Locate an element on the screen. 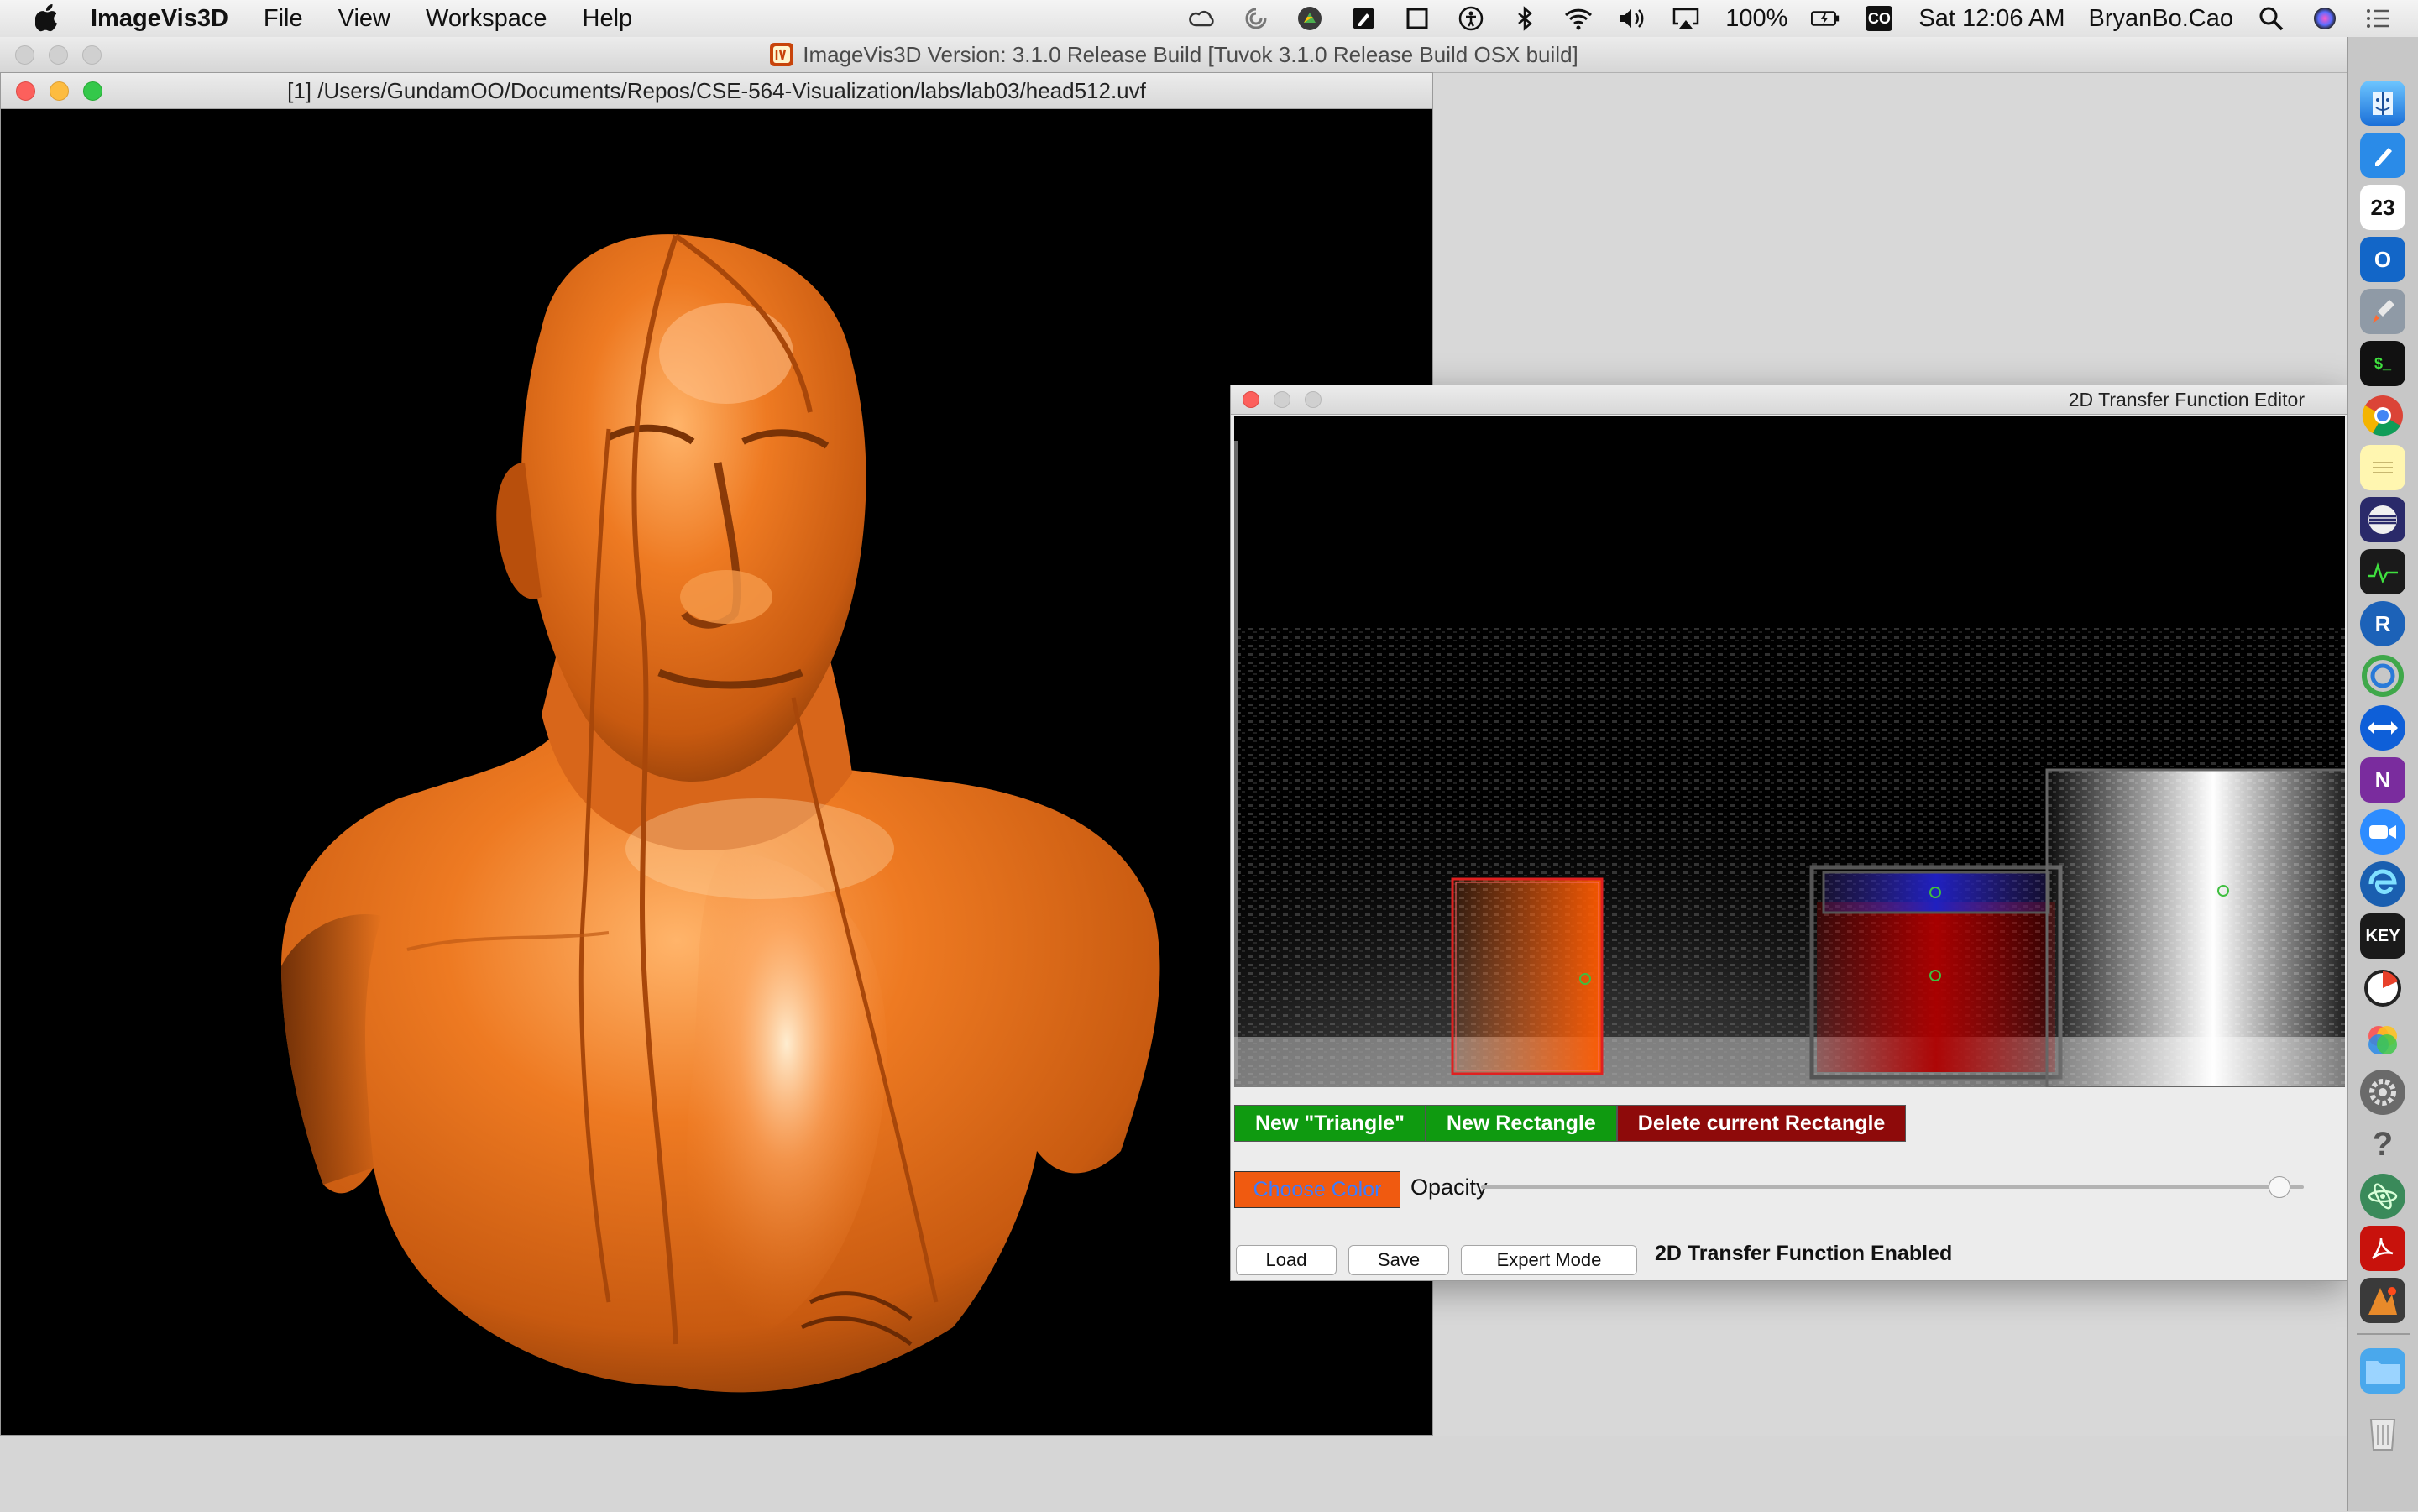 The image size is (2418, 1512). new-triangle-button: New "Triangle" is located at coordinates (1330, 1123).